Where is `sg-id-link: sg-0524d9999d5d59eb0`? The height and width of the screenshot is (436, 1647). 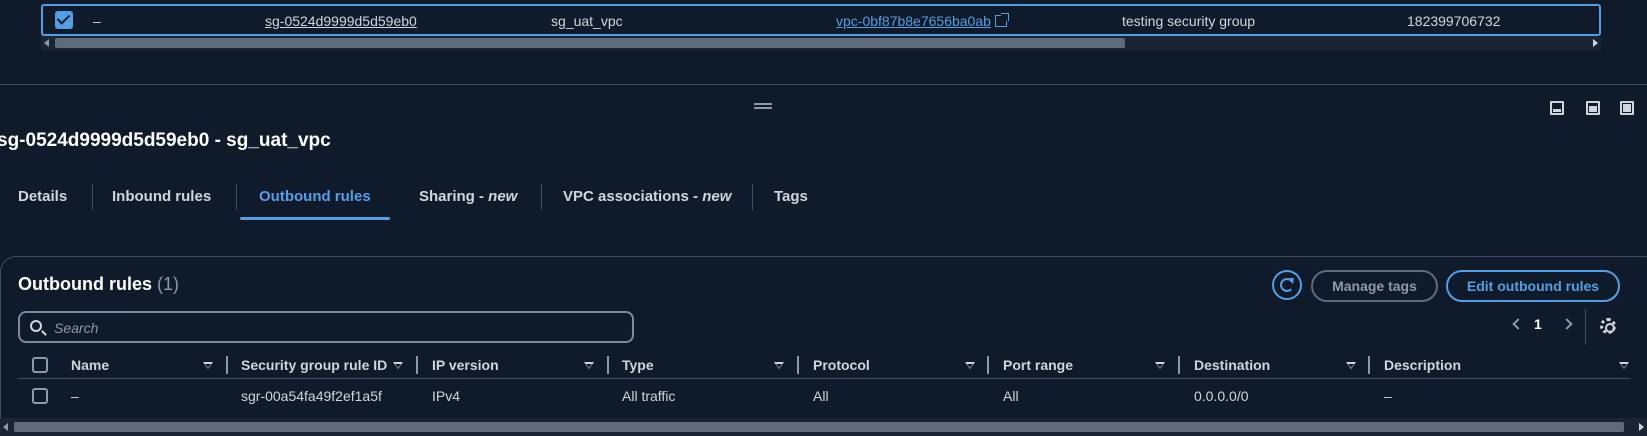
sg-id-link: sg-0524d9999d5d59eb0 is located at coordinates (341, 21).